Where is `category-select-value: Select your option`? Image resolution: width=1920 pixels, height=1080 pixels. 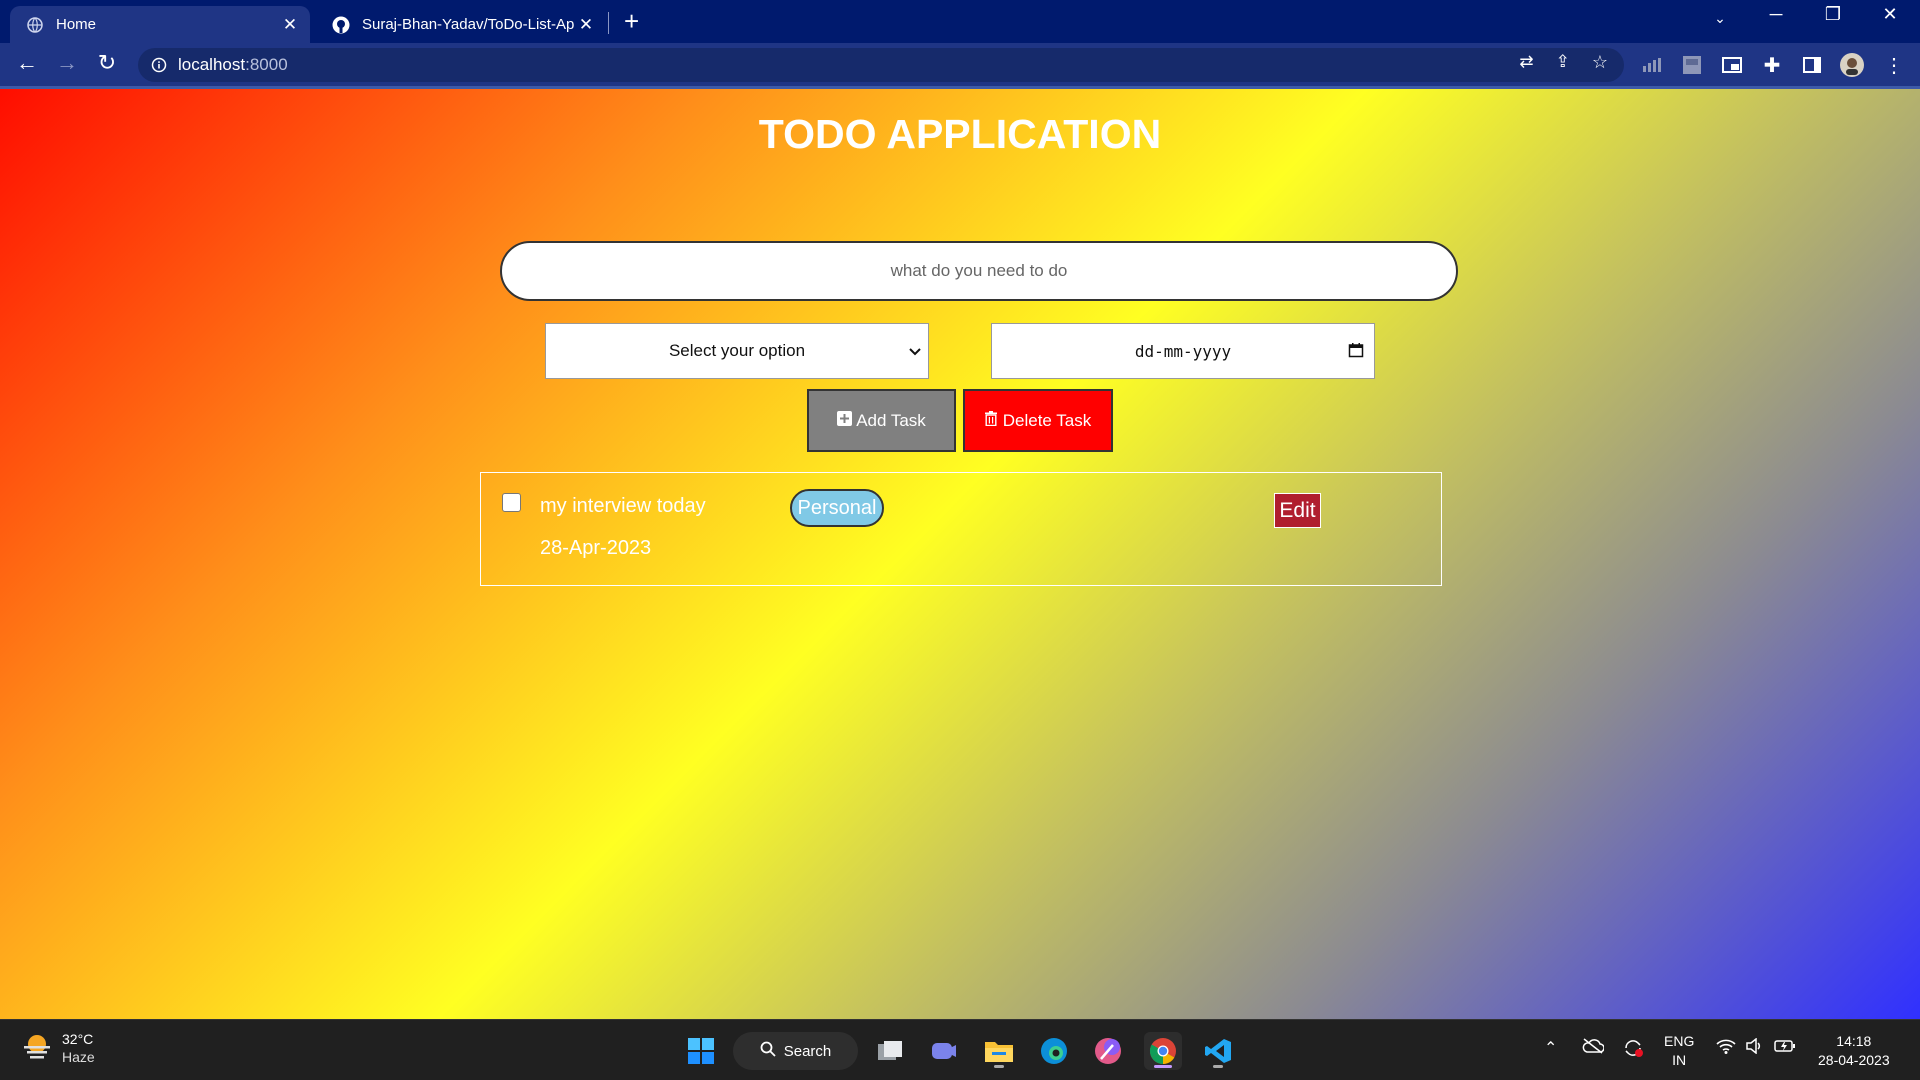 category-select-value: Select your option is located at coordinates (737, 350).